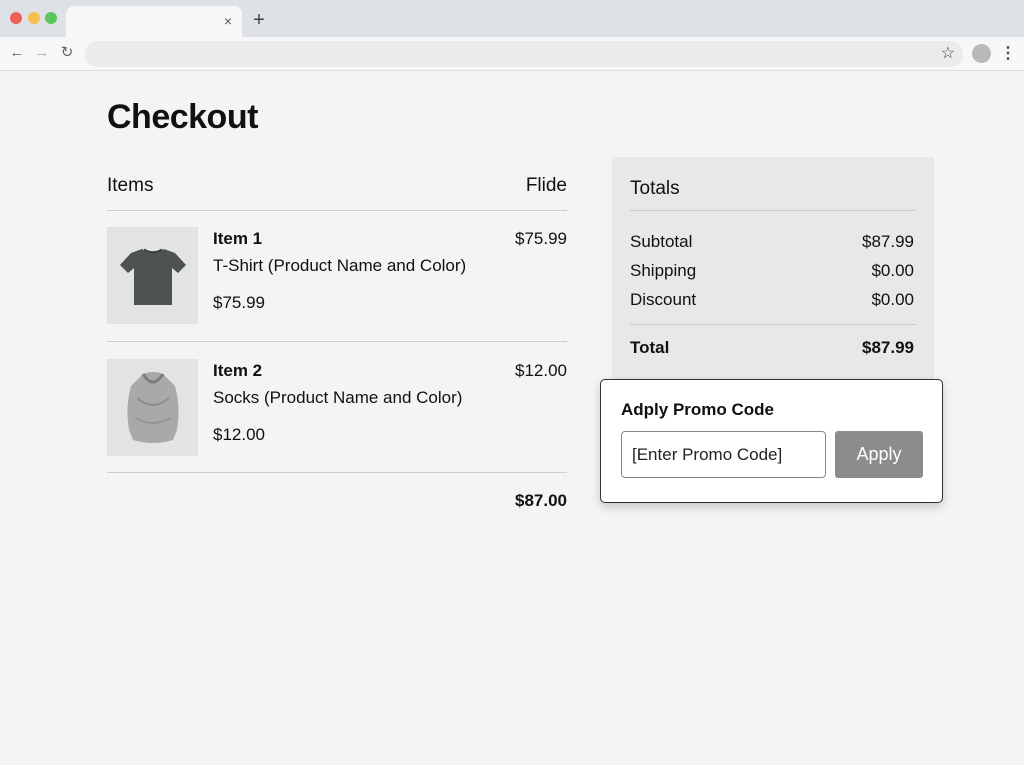  Describe the element at coordinates (892, 299) in the screenshot. I see `discount-value: $0.00` at that location.